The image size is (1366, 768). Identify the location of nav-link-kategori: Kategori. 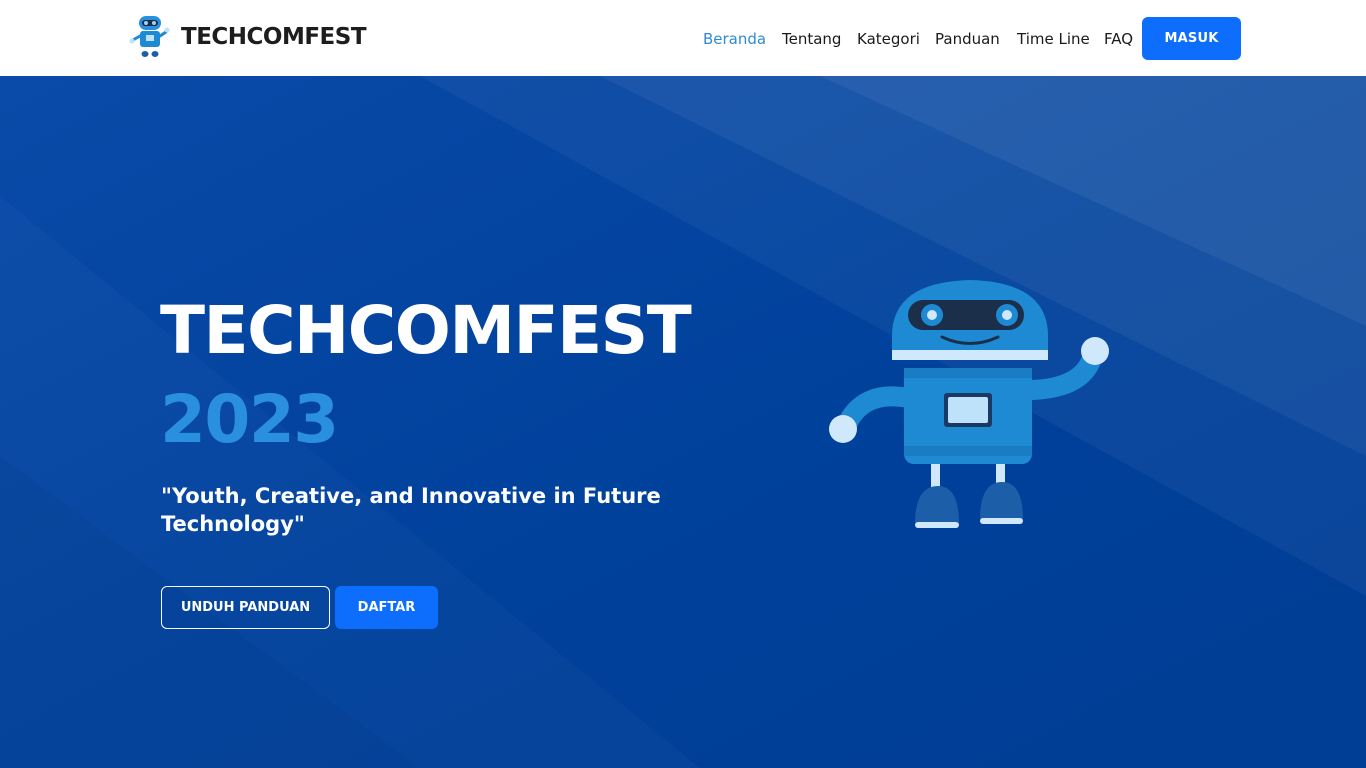
(888, 39).